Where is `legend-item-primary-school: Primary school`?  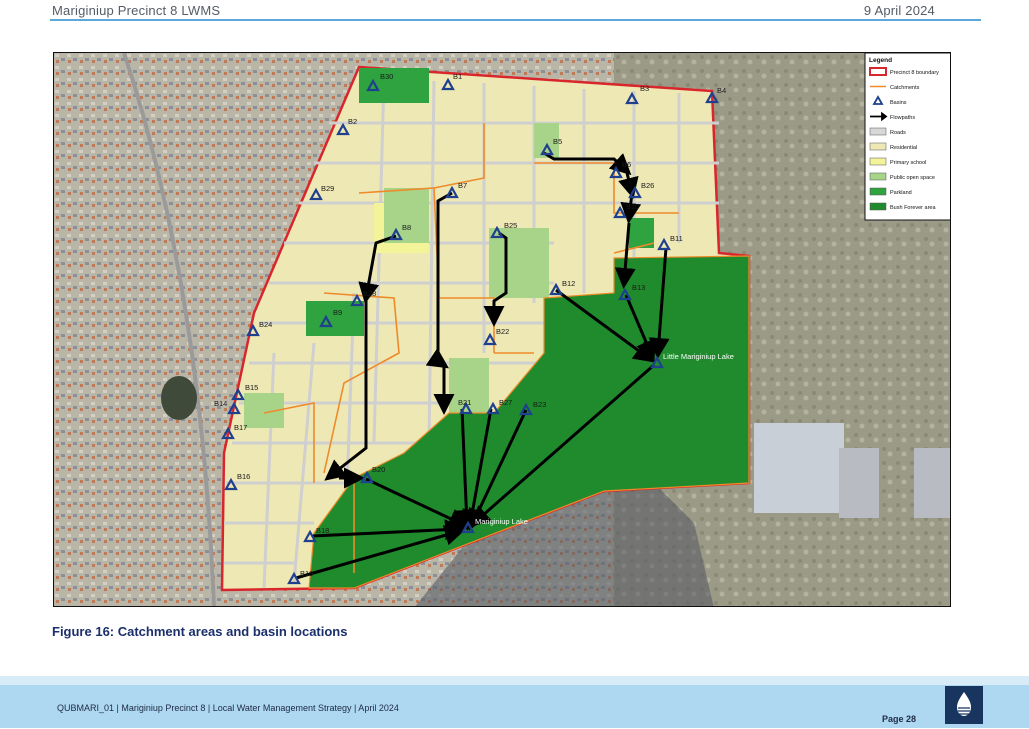
legend-item-primary-school: Primary school is located at coordinates (897, 161).